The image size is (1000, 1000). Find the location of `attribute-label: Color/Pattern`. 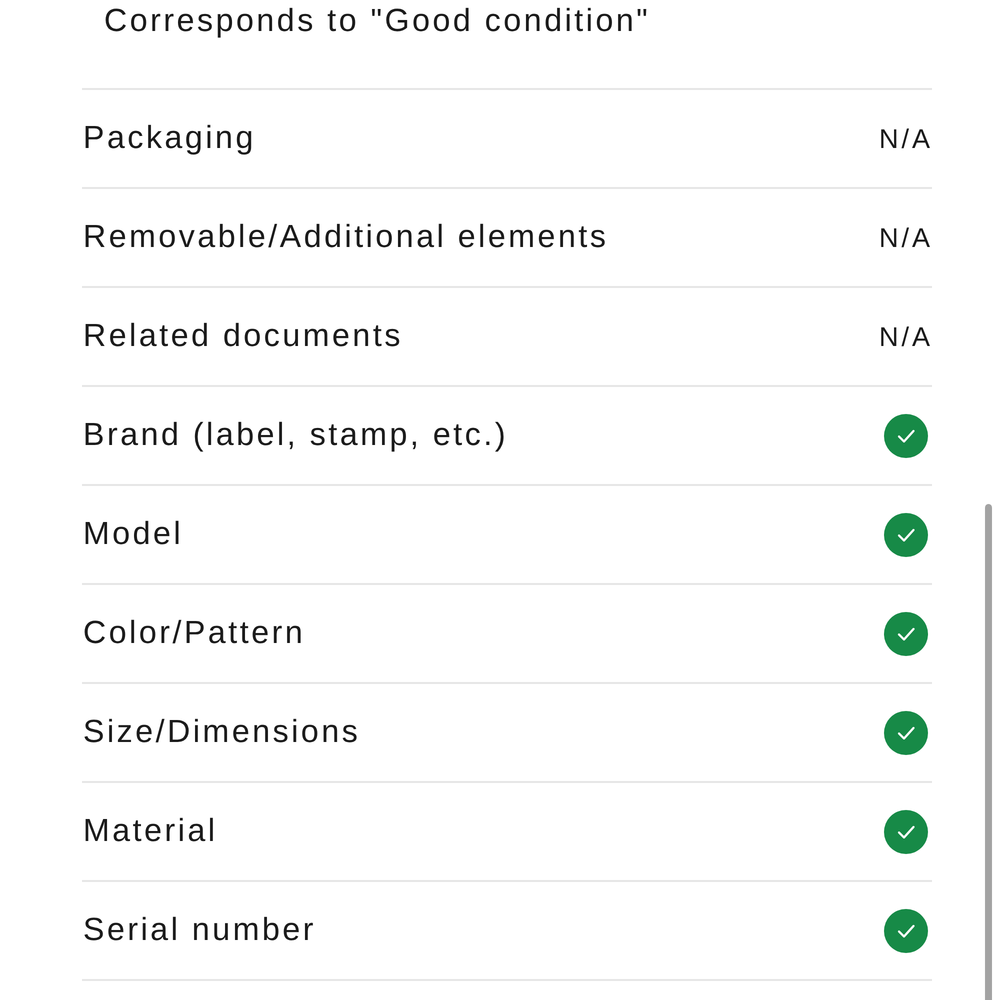

attribute-label: Color/Pattern is located at coordinates (194, 632).